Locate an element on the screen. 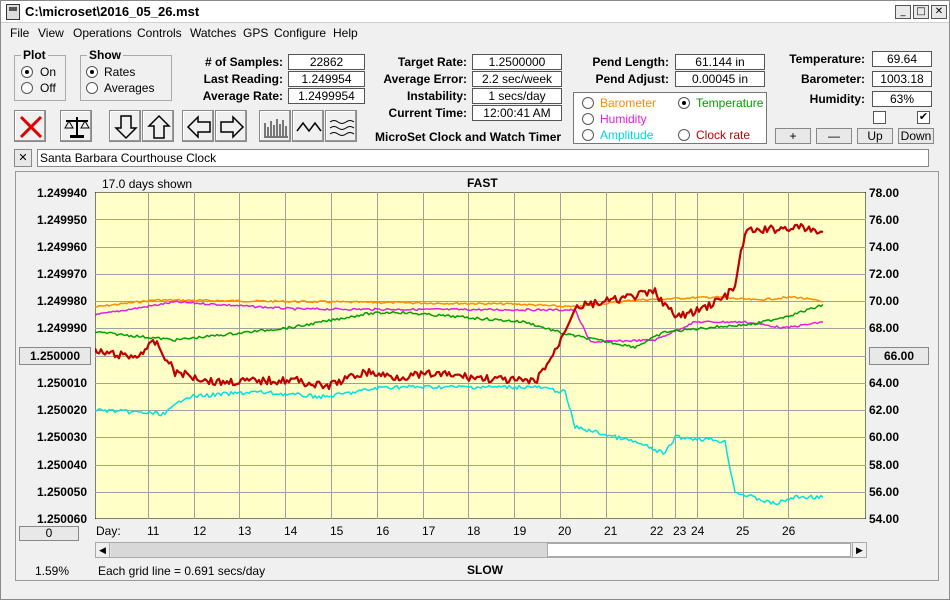 This screenshot has height=600, width=950. right-tick: 78.00 is located at coordinates (884, 193).